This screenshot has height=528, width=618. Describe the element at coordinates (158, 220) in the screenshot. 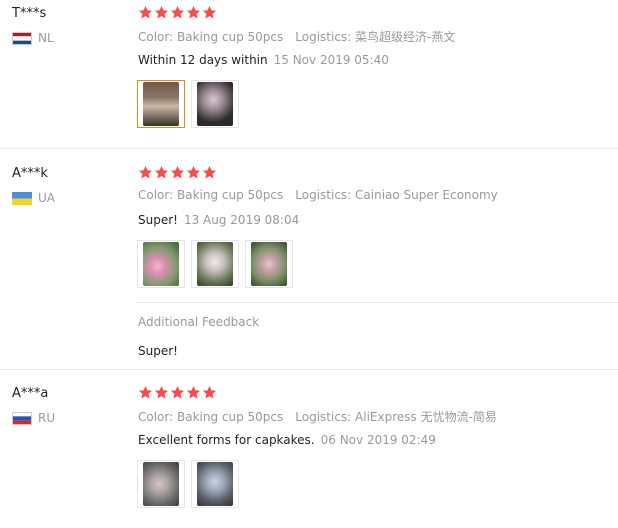

I see `review-body: Super!` at that location.